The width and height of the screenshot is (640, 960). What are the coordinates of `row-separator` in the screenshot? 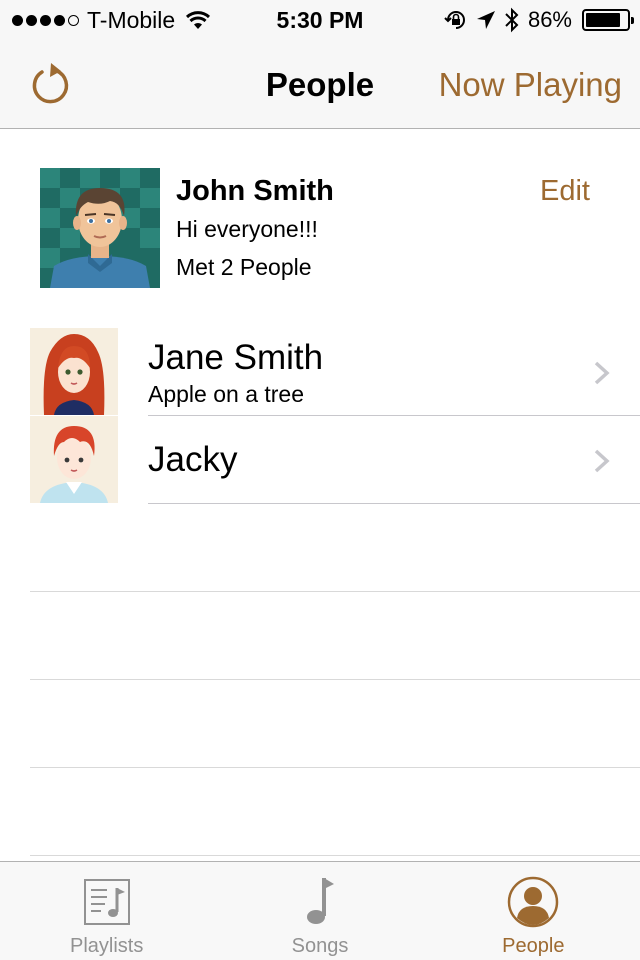 It's located at (394, 503).